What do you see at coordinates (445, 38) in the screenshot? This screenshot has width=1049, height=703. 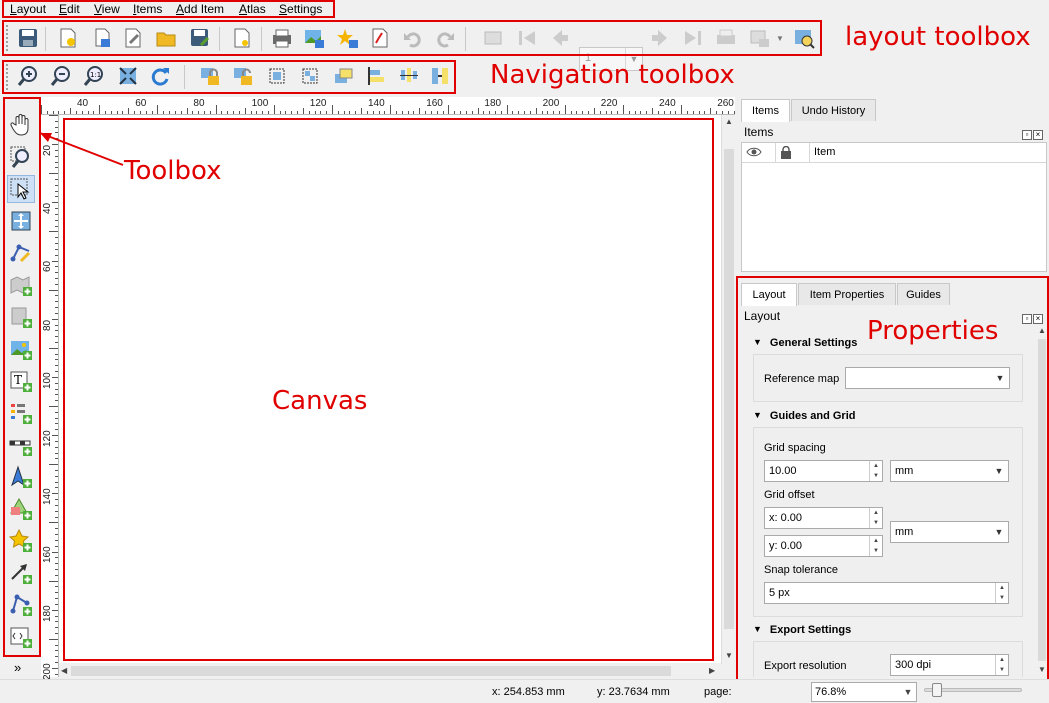 I see `redo-icon` at bounding box center [445, 38].